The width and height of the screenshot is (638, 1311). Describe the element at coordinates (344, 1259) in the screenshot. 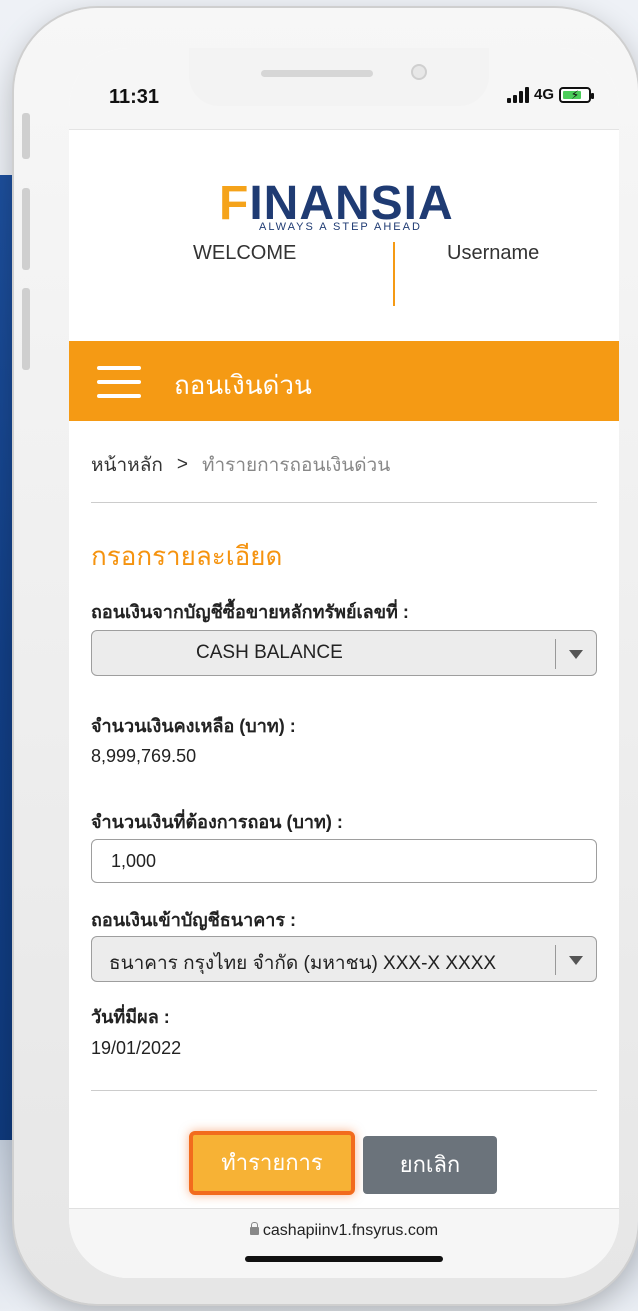

I see `home-indicator` at that location.